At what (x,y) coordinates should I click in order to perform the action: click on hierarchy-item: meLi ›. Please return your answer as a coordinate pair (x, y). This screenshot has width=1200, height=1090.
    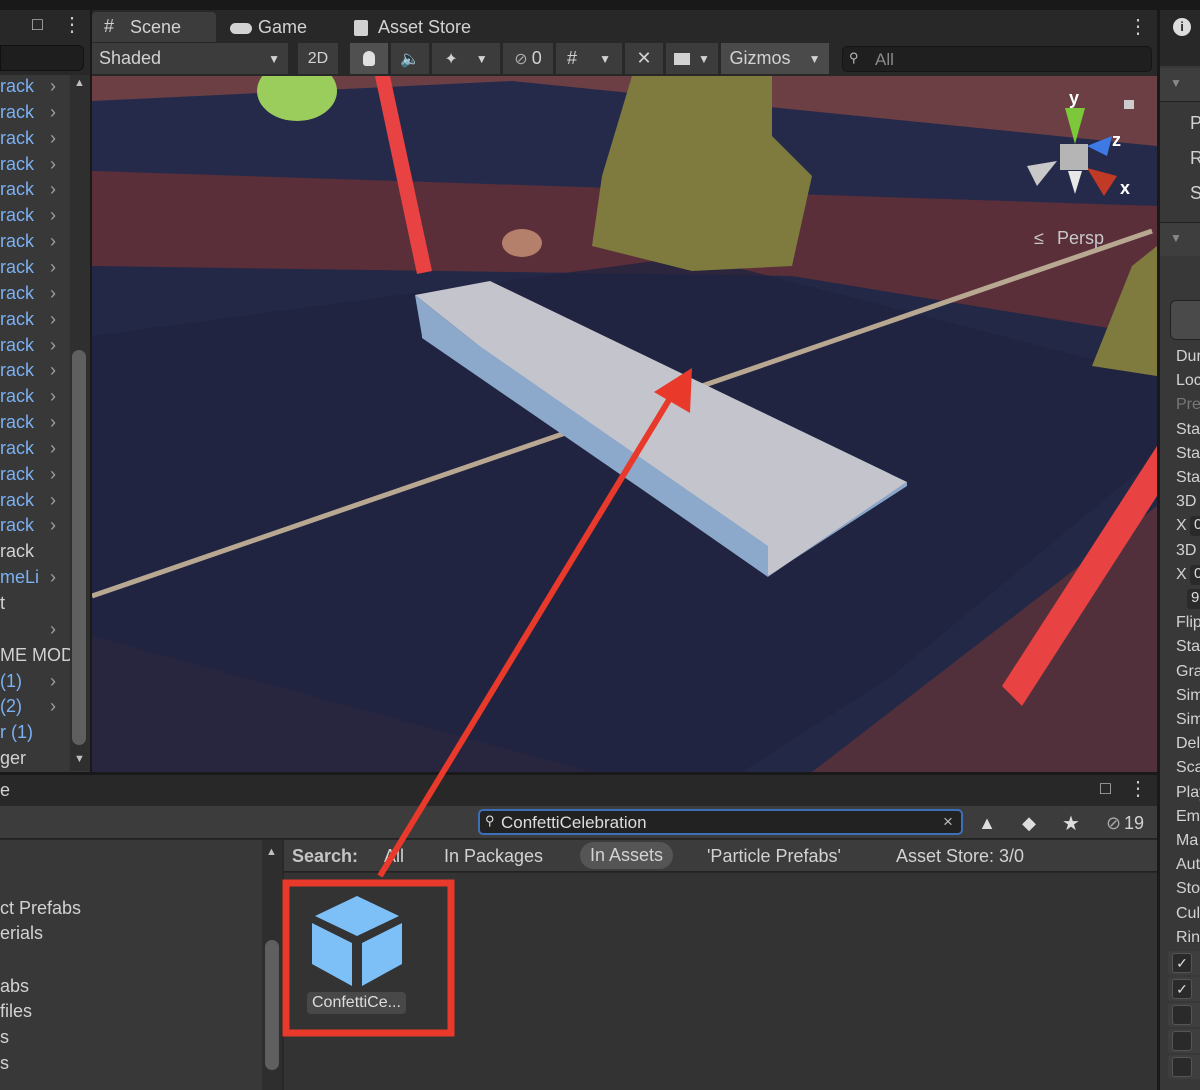
    Looking at the image, I should click on (35, 577).